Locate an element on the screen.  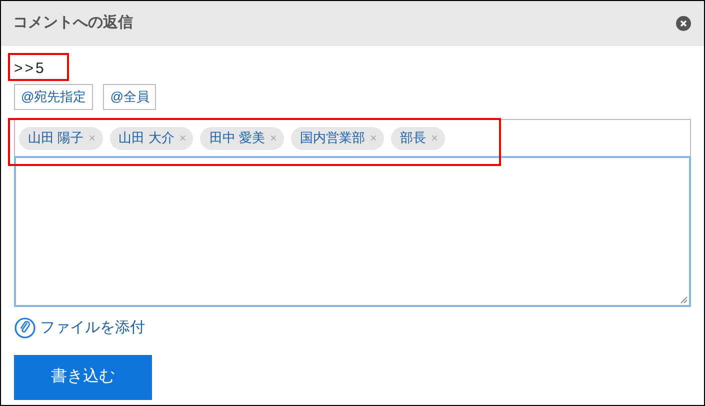
mention-button: @全員 is located at coordinates (129, 97).